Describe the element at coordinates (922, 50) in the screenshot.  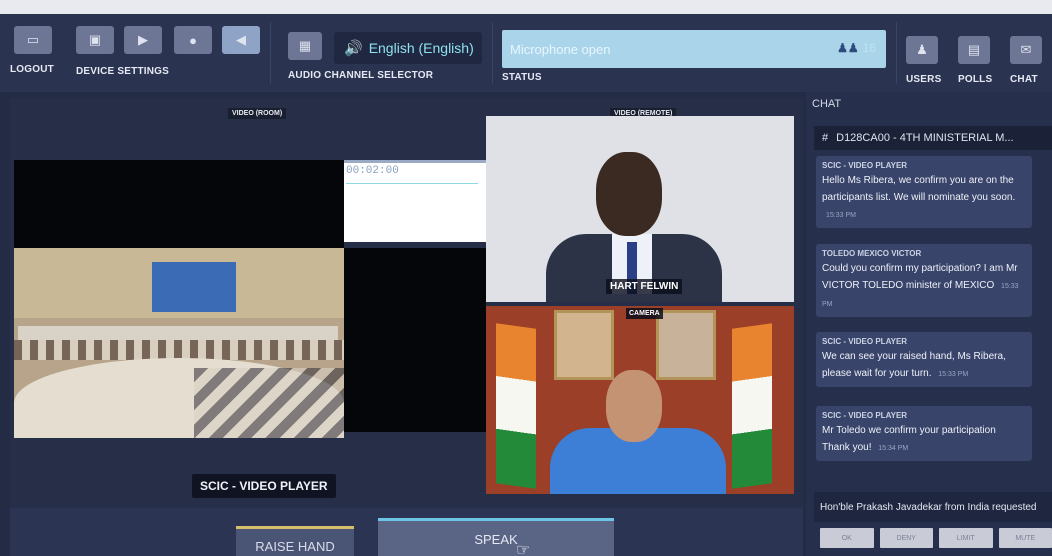
I see `users-icon: ♟` at that location.